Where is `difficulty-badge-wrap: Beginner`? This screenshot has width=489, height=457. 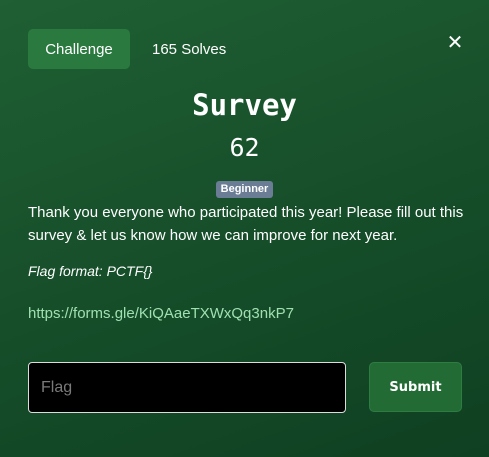
difficulty-badge-wrap: Beginner is located at coordinates (244, 188).